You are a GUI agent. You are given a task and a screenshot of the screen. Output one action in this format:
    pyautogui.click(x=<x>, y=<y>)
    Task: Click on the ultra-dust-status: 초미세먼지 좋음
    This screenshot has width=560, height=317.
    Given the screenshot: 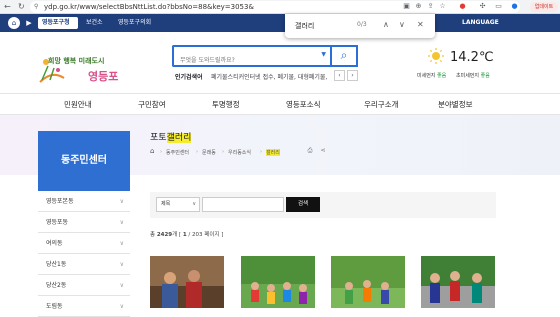 What is the action you would take?
    pyautogui.click(x=473, y=75)
    